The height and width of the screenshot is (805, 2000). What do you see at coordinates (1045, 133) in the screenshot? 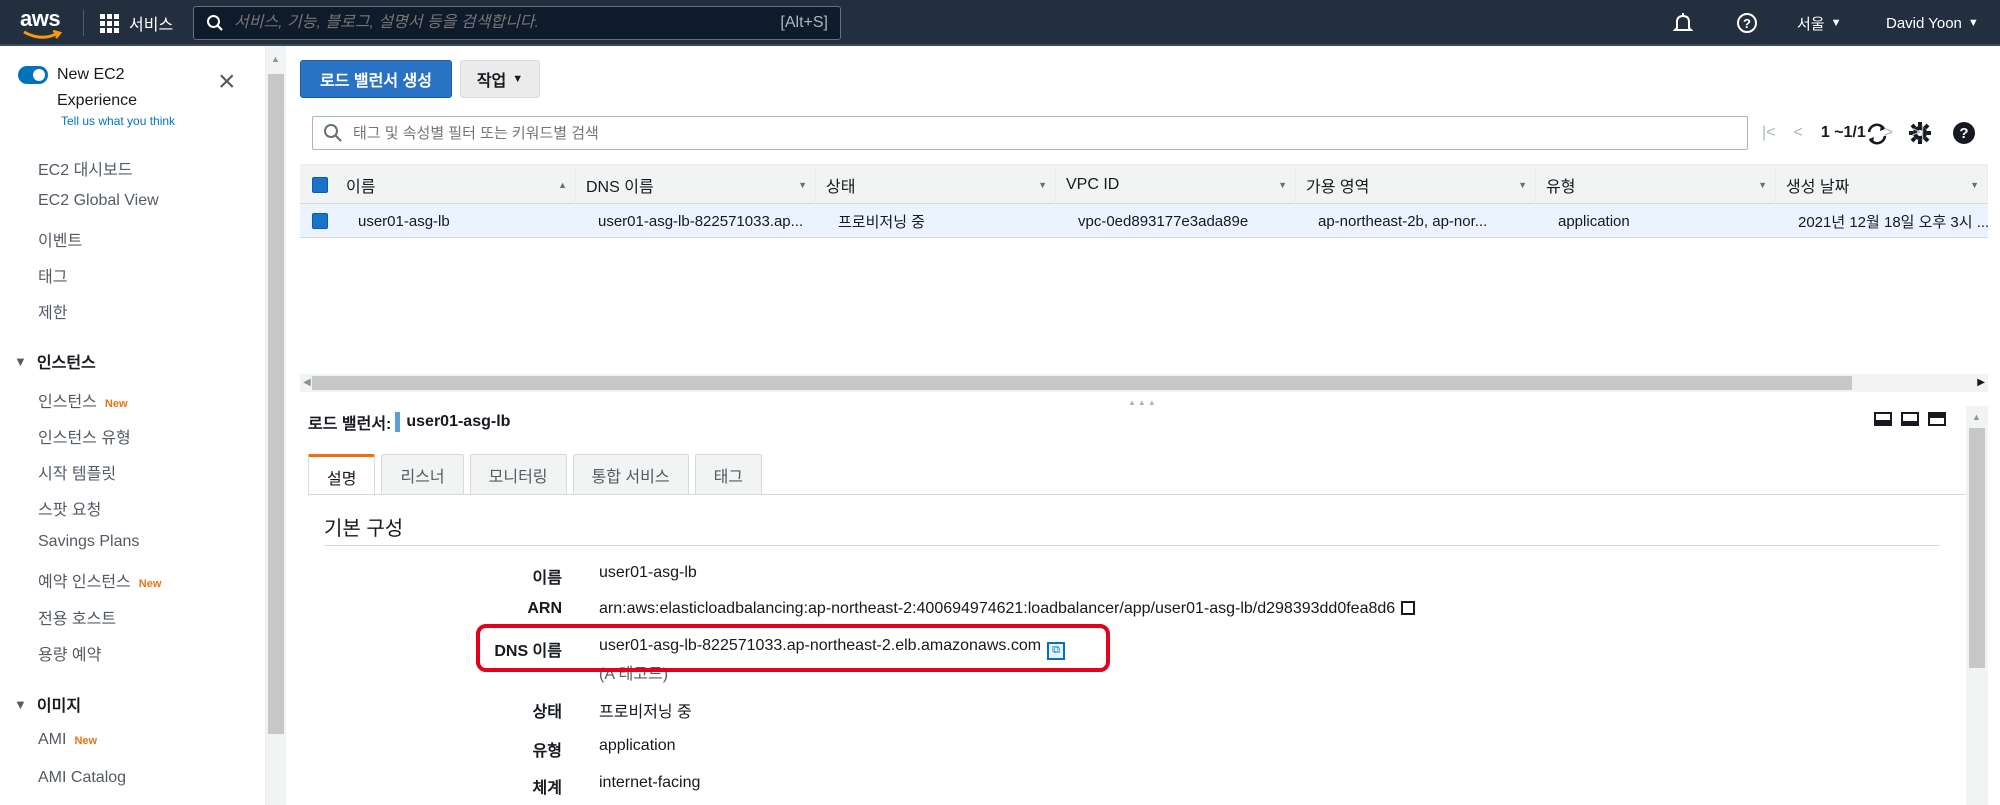
I see `filter-input` at bounding box center [1045, 133].